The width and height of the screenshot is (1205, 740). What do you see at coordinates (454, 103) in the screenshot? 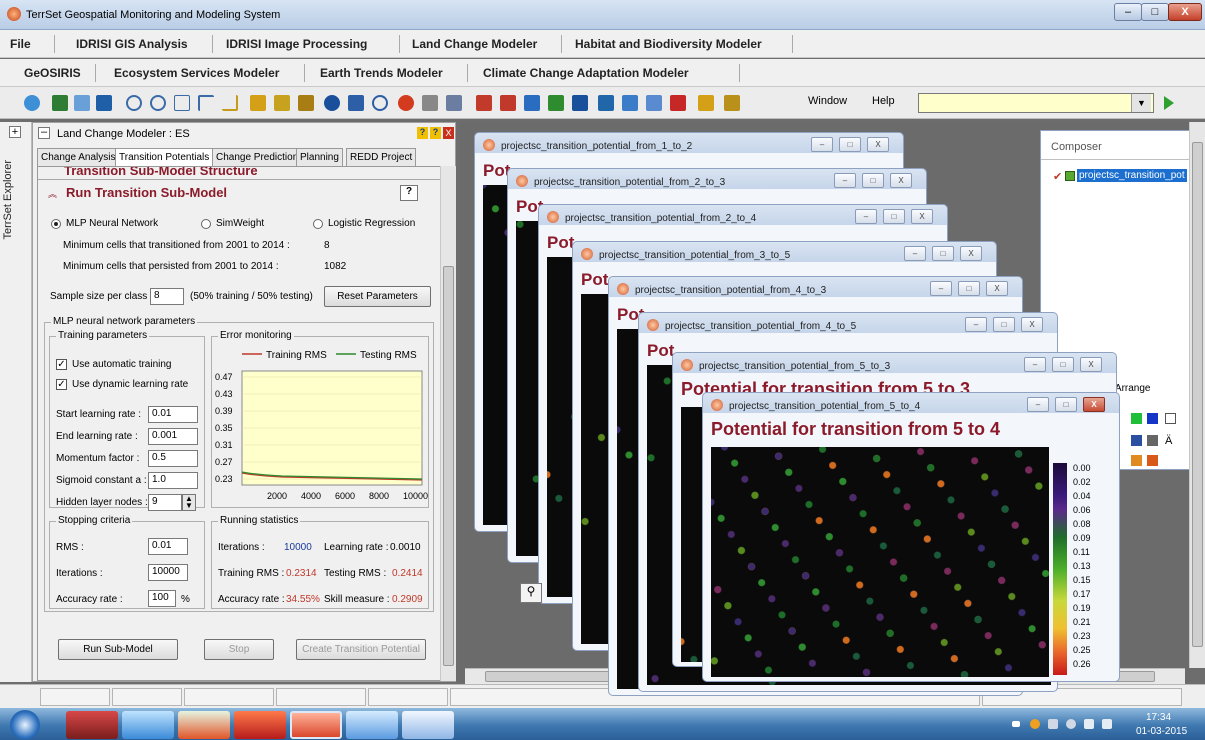
I see `arrow-icon` at bounding box center [454, 103].